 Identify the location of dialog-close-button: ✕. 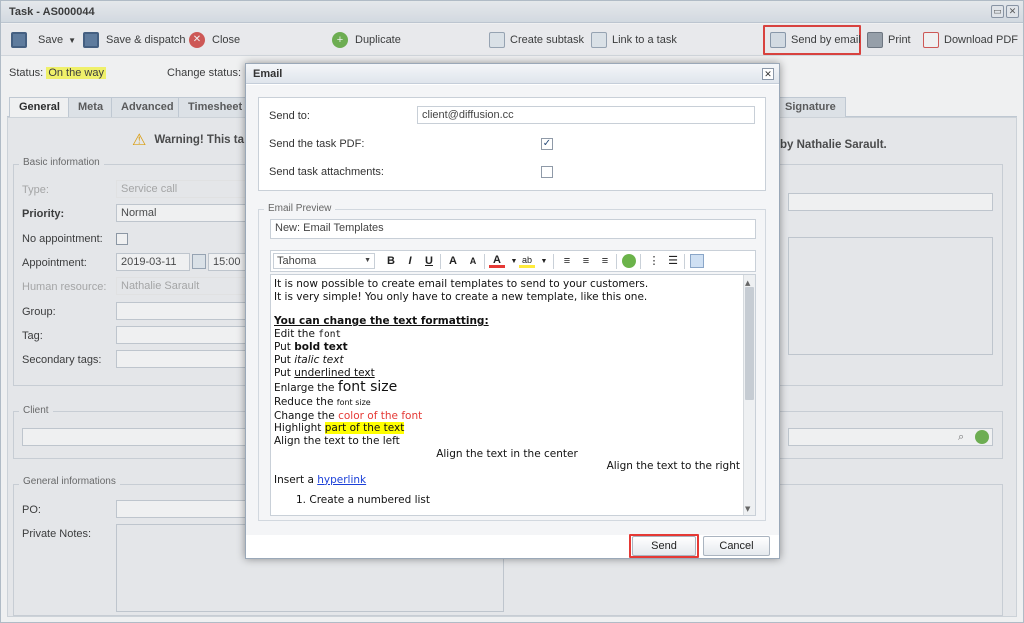
(768, 74).